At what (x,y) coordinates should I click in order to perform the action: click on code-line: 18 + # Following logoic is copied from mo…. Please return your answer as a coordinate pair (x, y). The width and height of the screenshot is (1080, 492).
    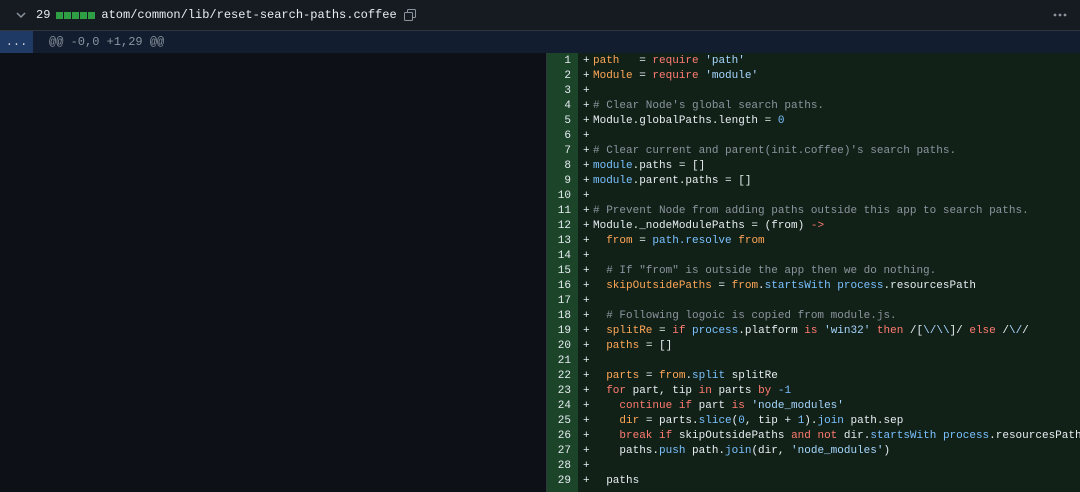
    Looking at the image, I should click on (813, 316).